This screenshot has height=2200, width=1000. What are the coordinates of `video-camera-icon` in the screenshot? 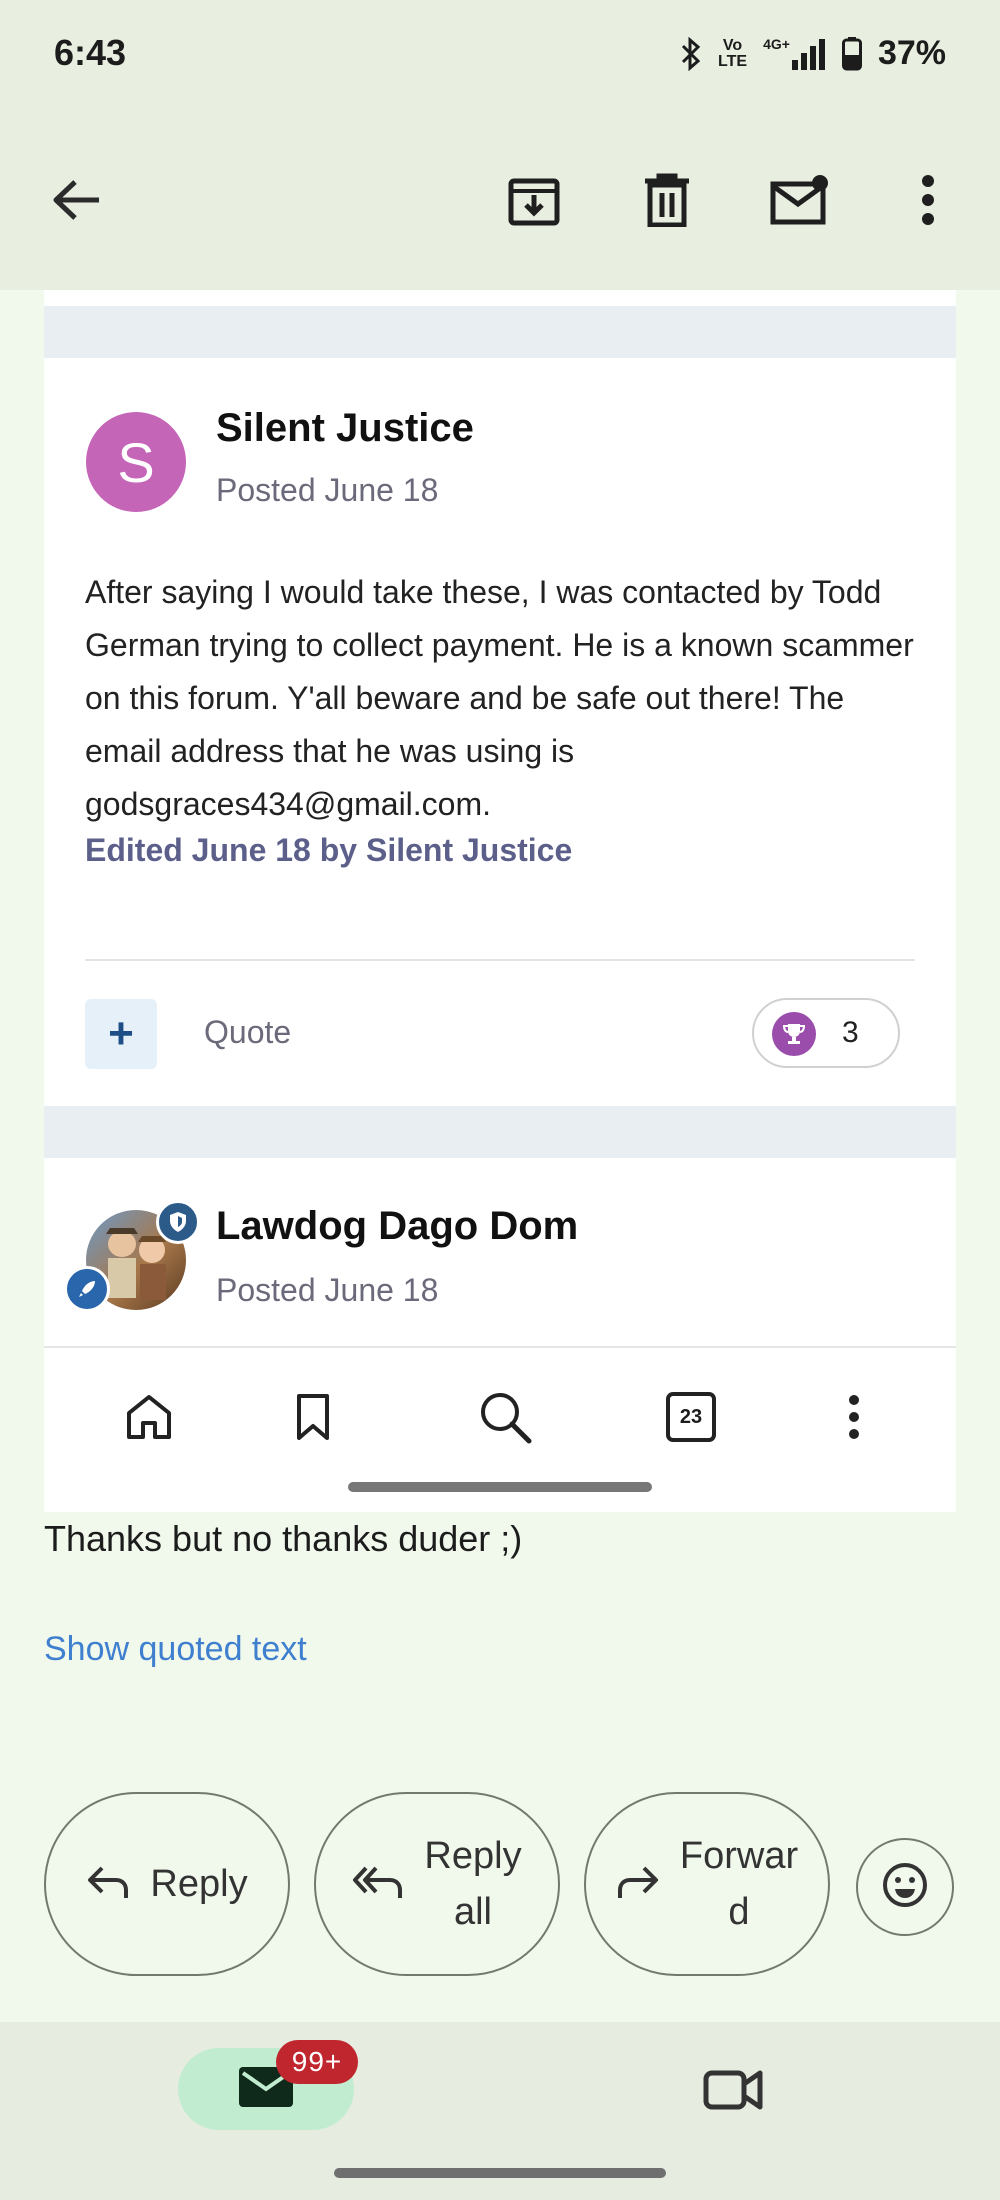 It's located at (733, 2089).